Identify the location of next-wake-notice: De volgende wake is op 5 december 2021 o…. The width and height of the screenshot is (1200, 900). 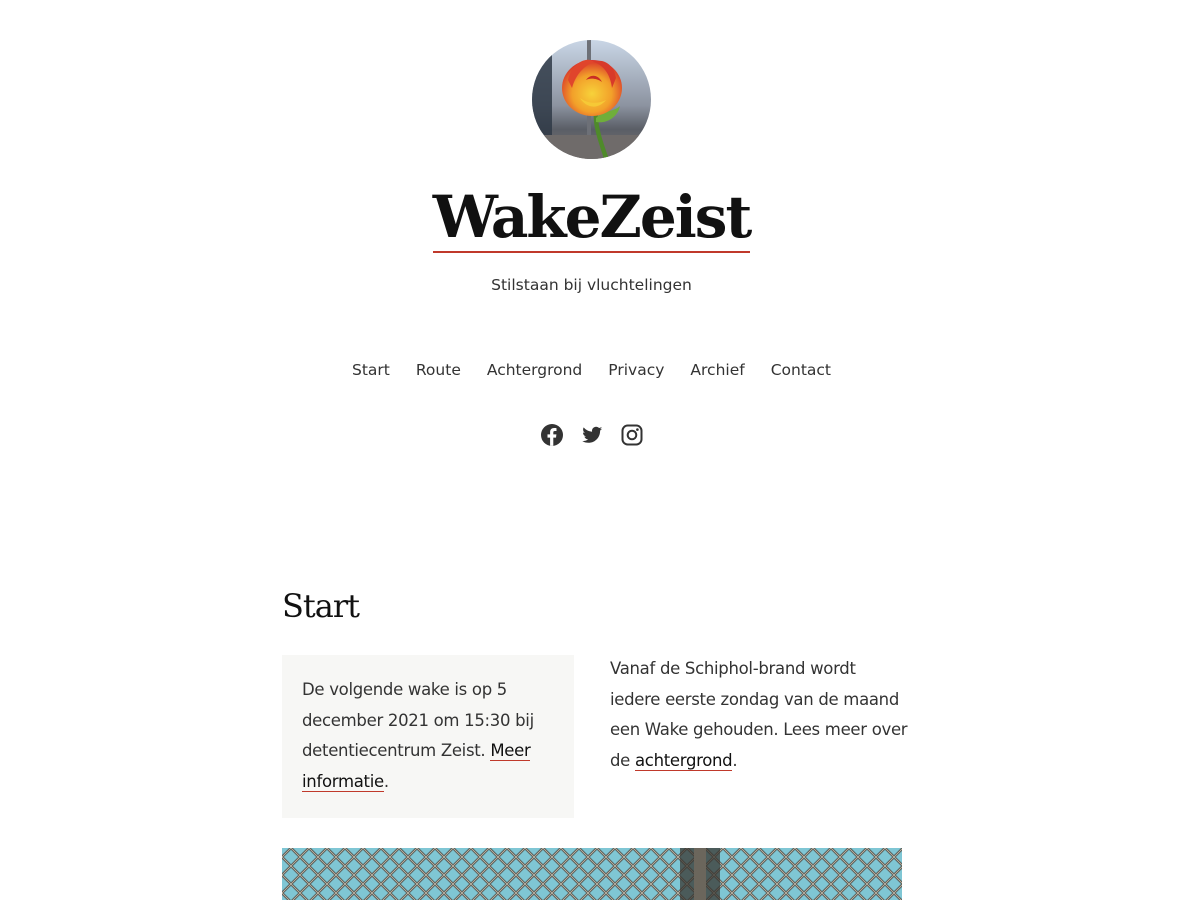
(428, 736).